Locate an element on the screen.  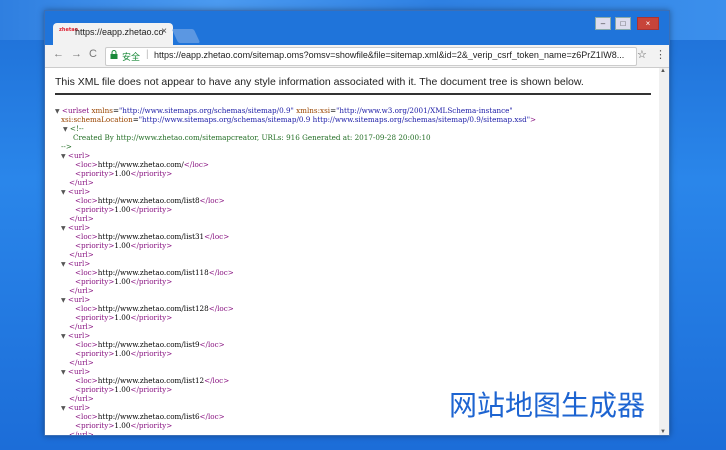
loc-value: http://www.zhetao.com/list118 is located at coordinates (153, 272).